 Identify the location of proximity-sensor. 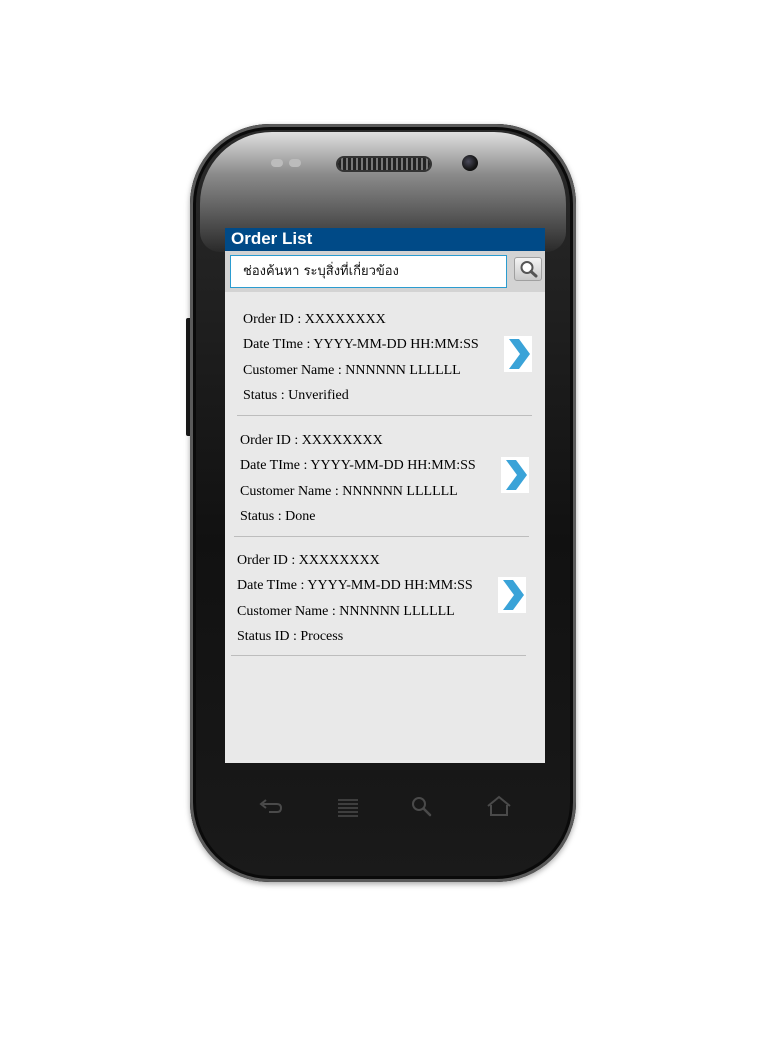
(277, 163).